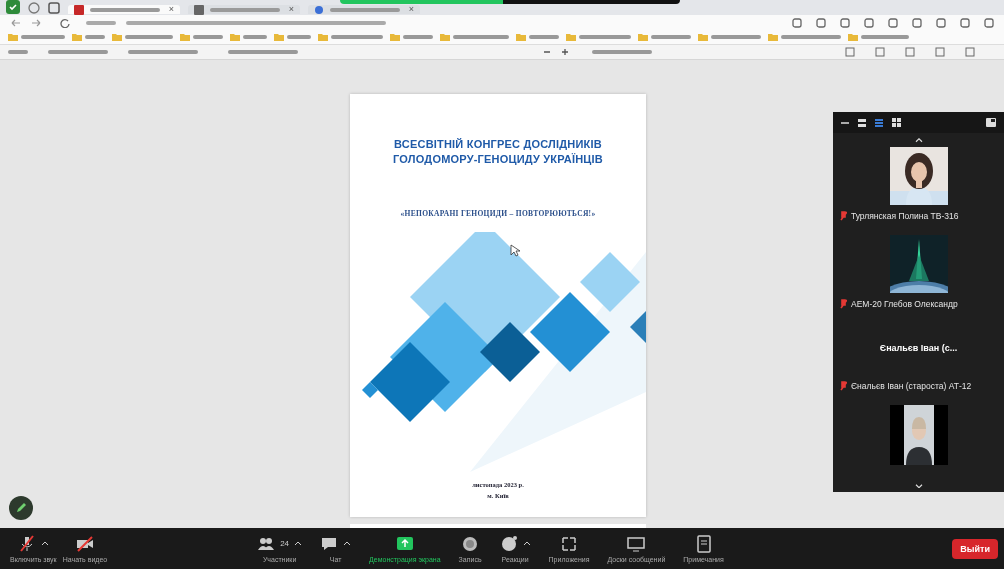  What do you see at coordinates (879, 122) in the screenshot?
I see `list-view-icon` at bounding box center [879, 122].